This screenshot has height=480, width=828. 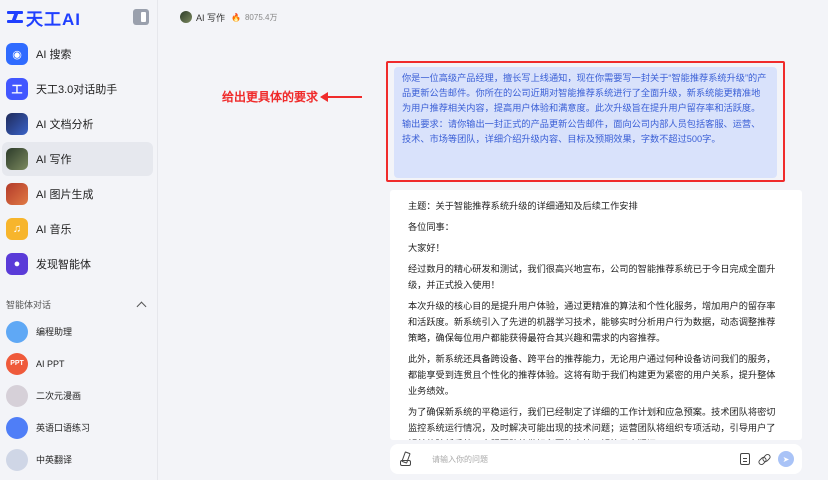 I want to click on sidebar-item-label: 天工3.0对话助手, so click(x=77, y=90).